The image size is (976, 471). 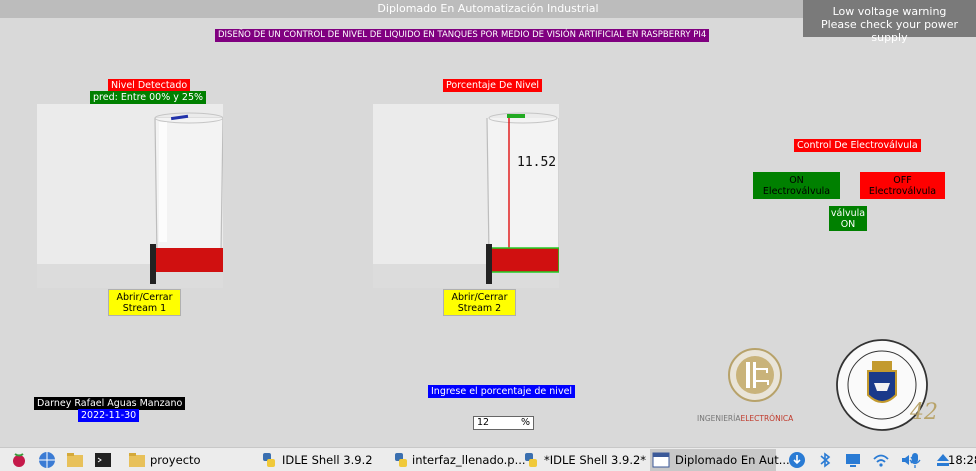 I want to click on tank-image-2: 11.52 %, so click(x=466, y=196).